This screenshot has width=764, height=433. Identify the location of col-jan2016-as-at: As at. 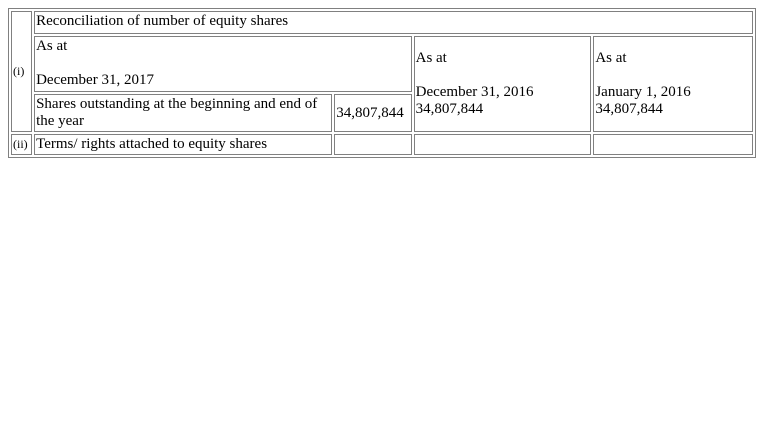
(611, 58).